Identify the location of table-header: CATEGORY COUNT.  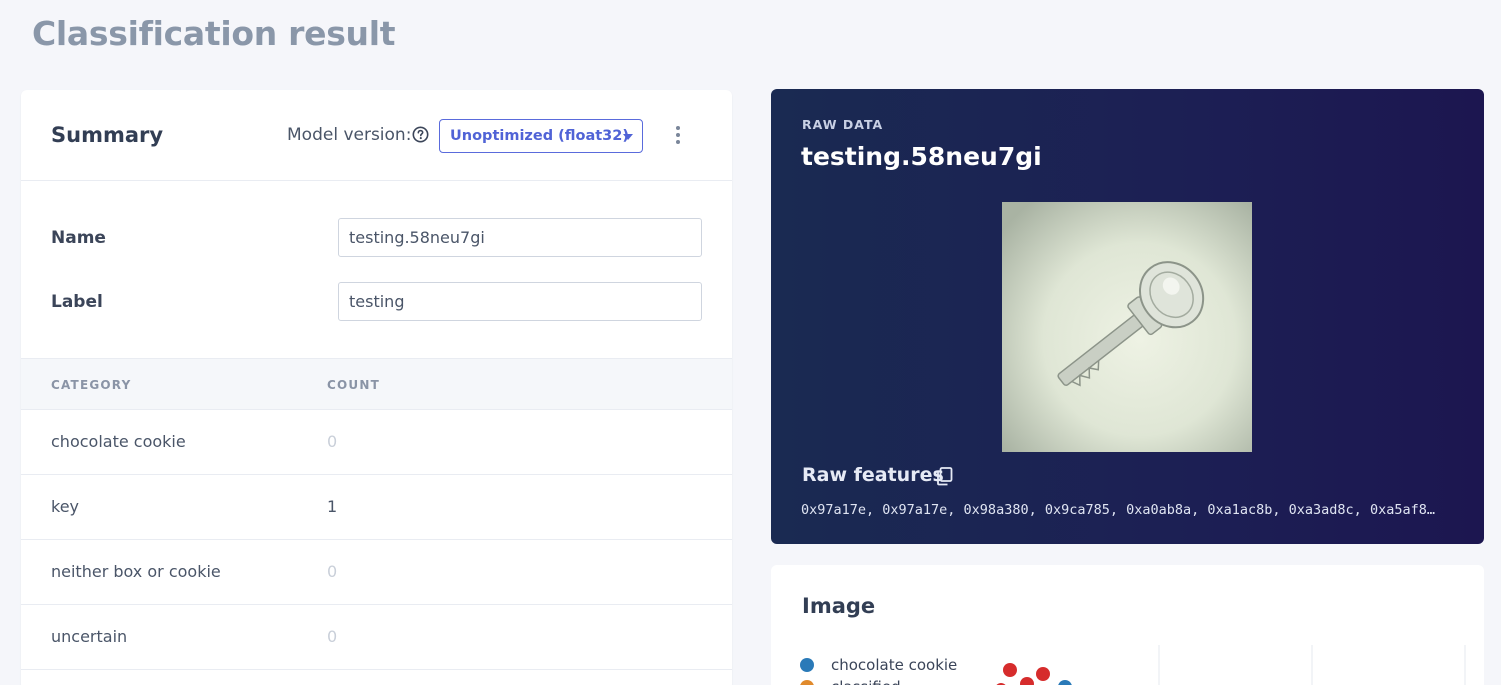
(376, 384).